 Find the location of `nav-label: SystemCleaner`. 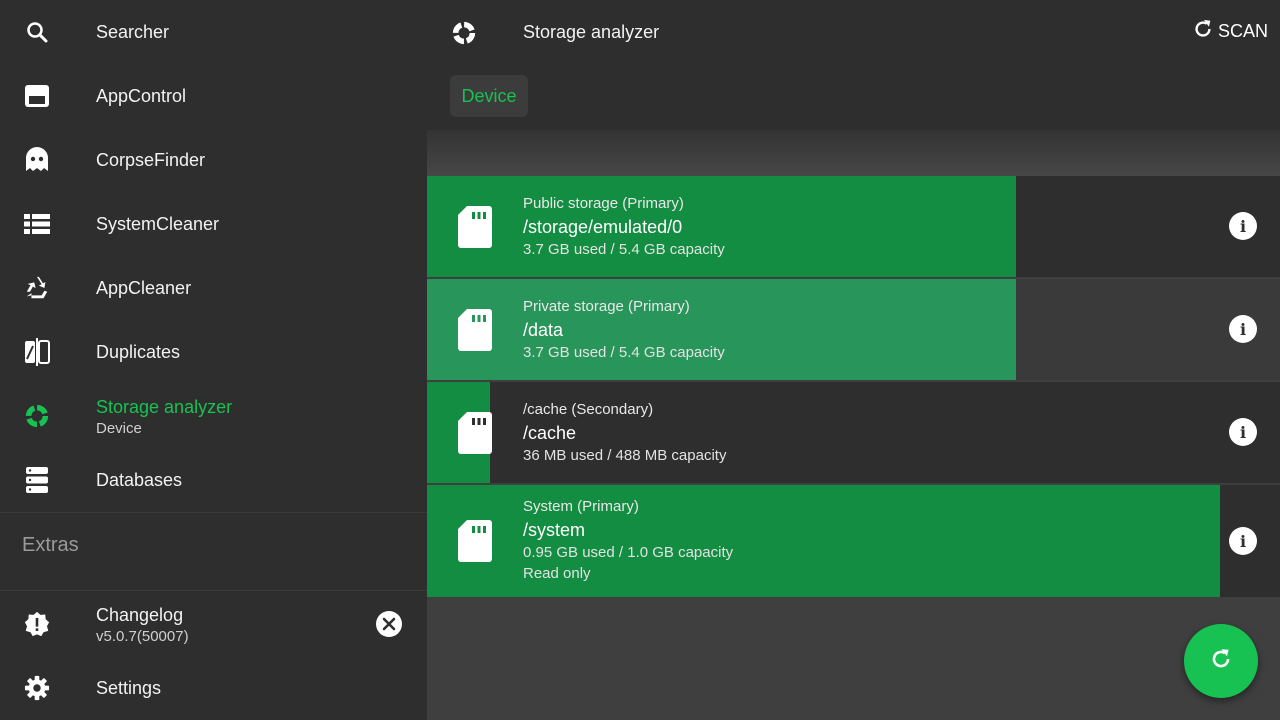

nav-label: SystemCleaner is located at coordinates (158, 223).